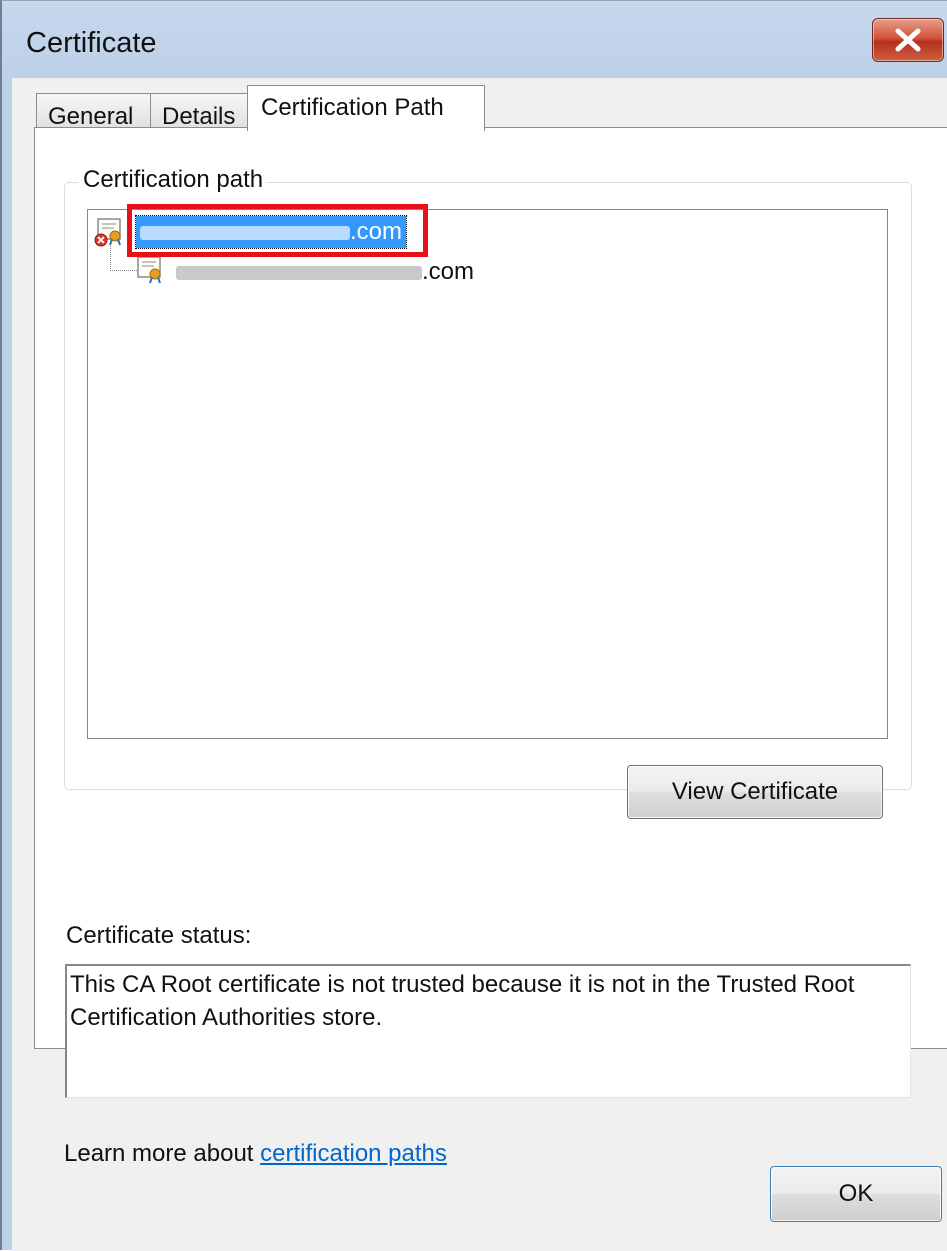  I want to click on tab-details: Details, so click(199, 112).